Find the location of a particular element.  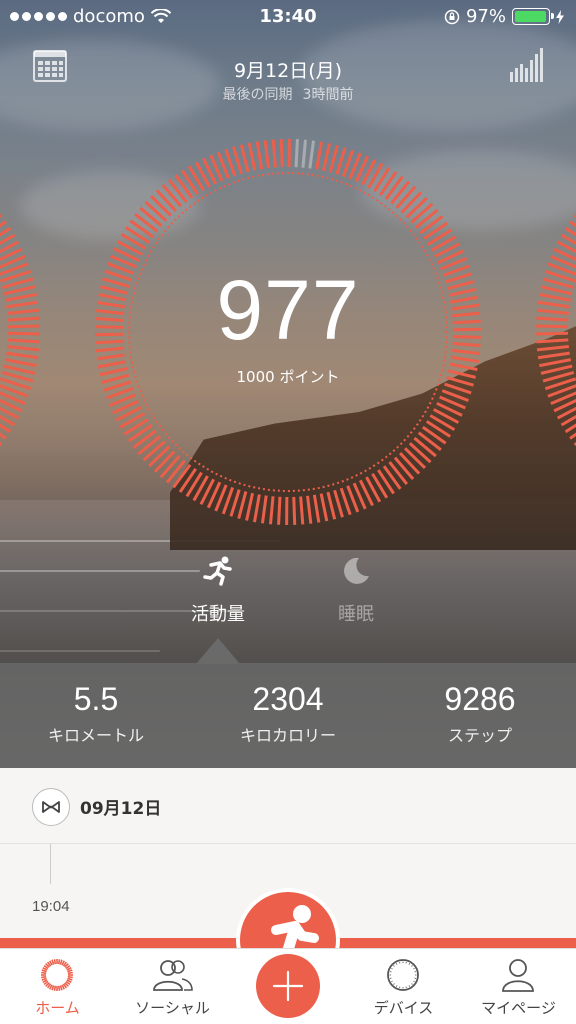

activity-score: 977 is located at coordinates (288, 310).